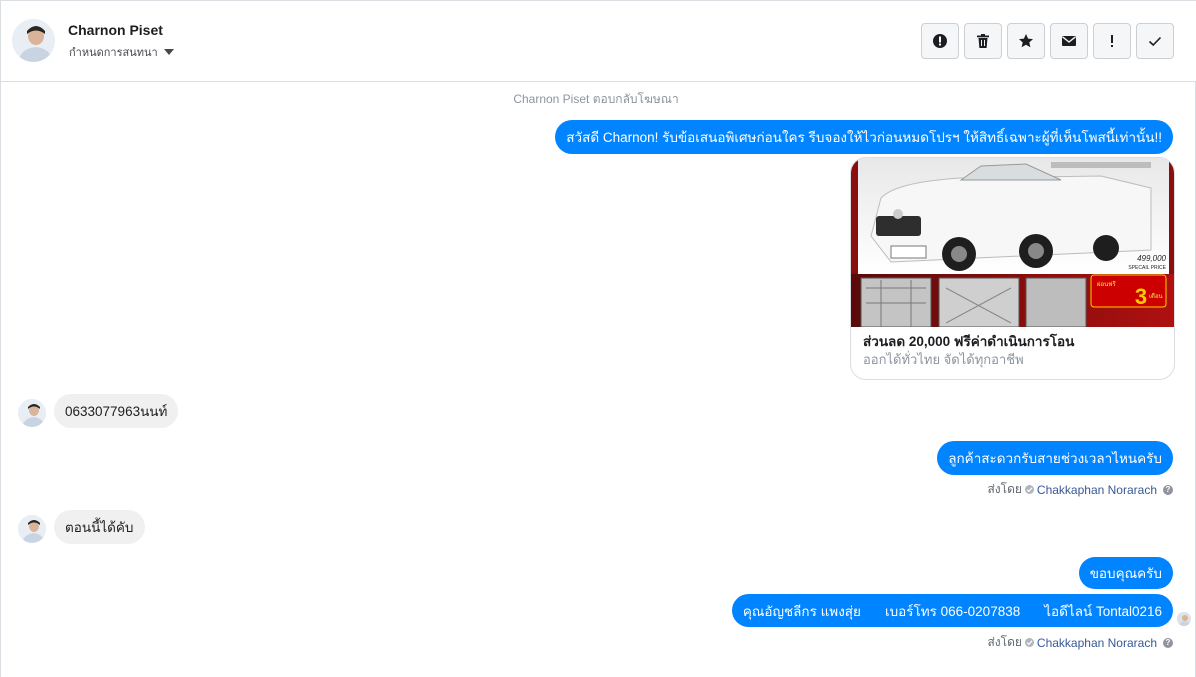 The height and width of the screenshot is (677, 1196). What do you see at coordinates (1141, 296) in the screenshot?
I see `svg-text: 3` at bounding box center [1141, 296].